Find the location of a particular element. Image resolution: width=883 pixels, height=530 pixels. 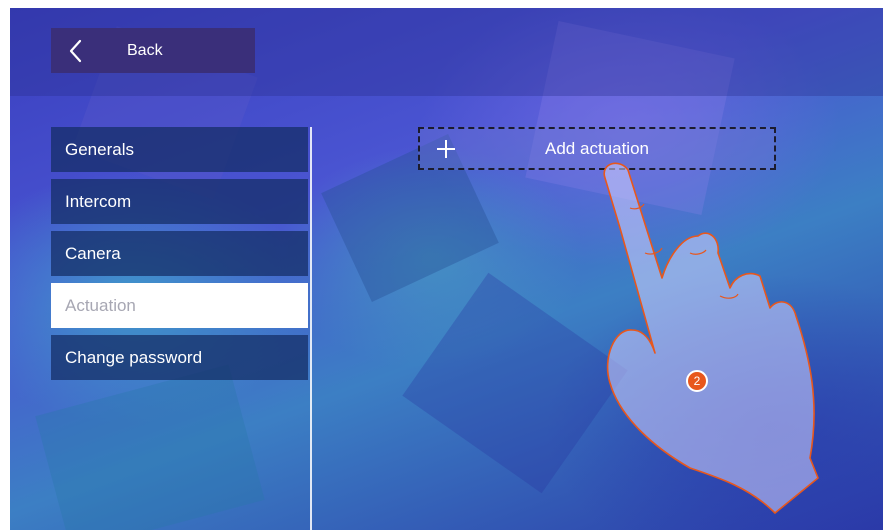

vertical-divider is located at coordinates (311, 328).